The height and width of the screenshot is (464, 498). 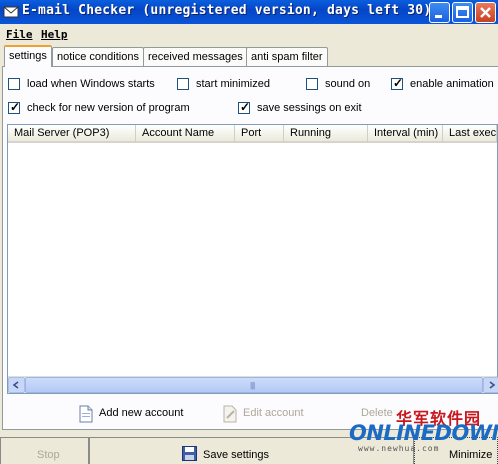 I want to click on option-label: start minimized, so click(x=233, y=84).